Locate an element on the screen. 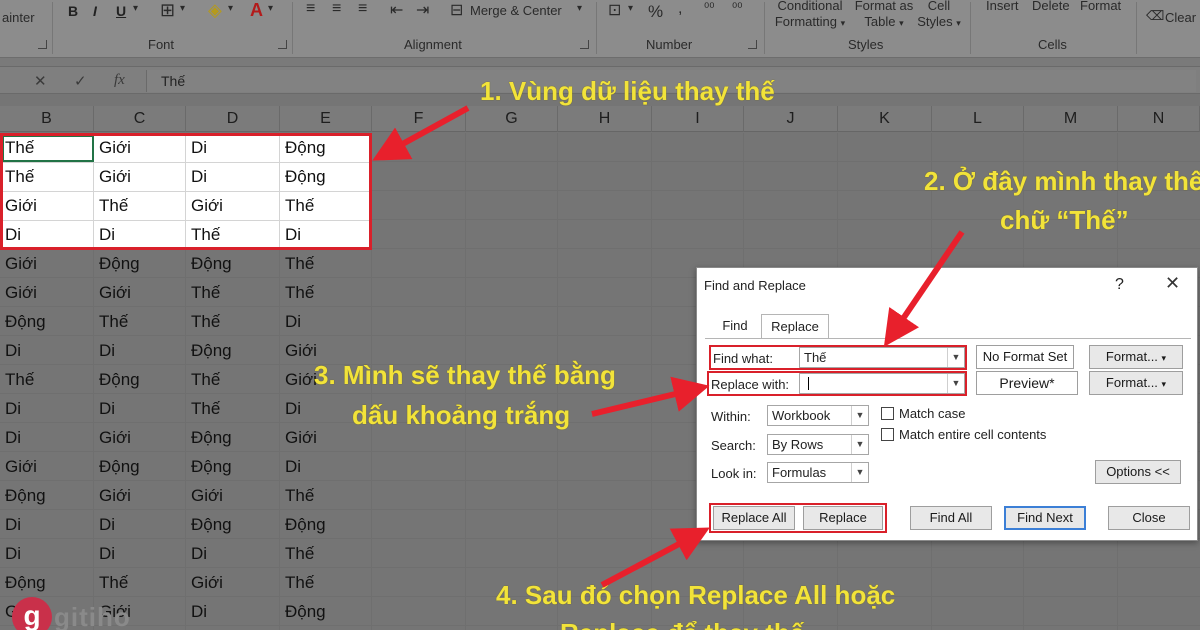 Image resolution: width=1200 pixels, height=630 pixels. align-left-icon: ≡ is located at coordinates (310, 9).